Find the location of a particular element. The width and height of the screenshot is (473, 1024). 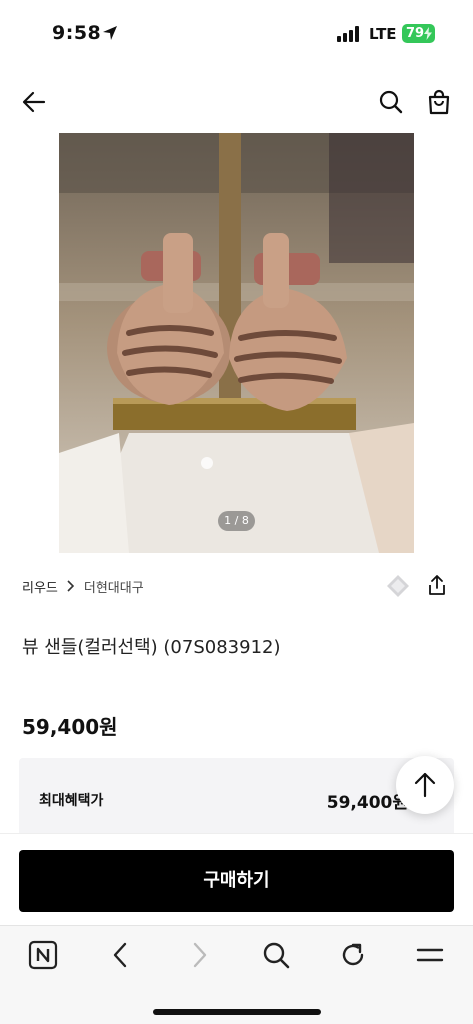

product-price: 59,400원 is located at coordinates (70, 727).